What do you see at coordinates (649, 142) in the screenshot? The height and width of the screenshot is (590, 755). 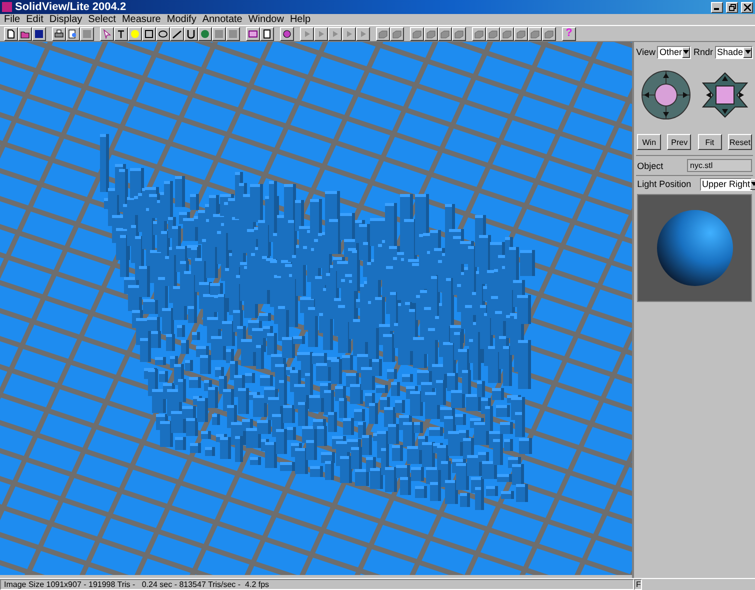 I see `view-button: Win` at bounding box center [649, 142].